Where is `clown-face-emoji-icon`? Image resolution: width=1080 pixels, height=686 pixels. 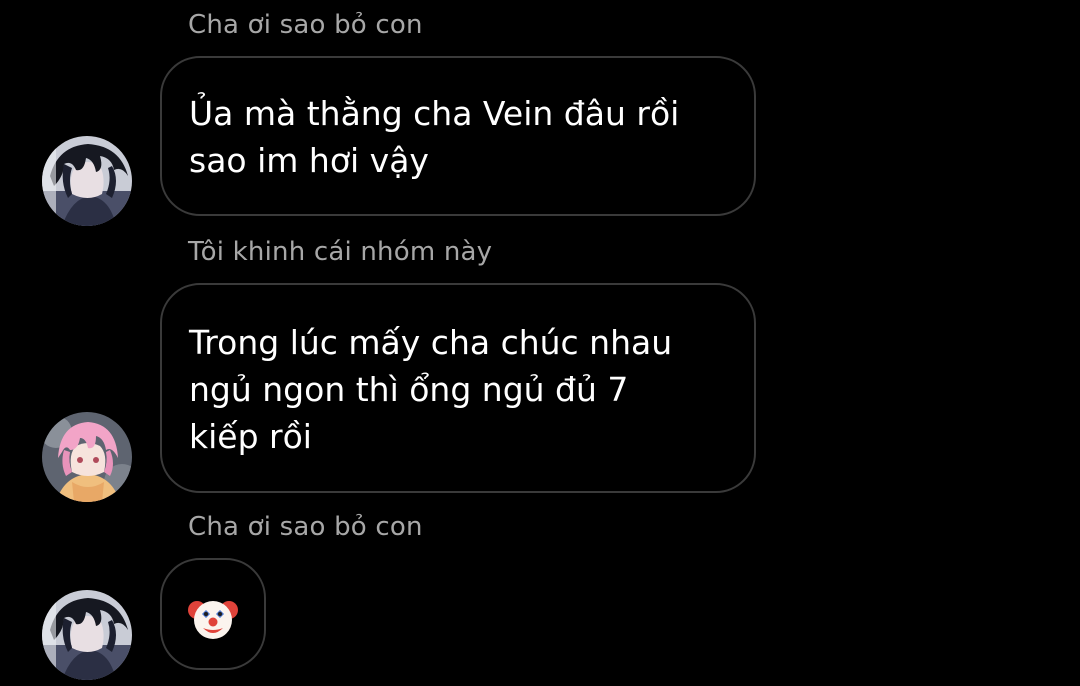
clown-face-emoji-icon is located at coordinates (213, 620).